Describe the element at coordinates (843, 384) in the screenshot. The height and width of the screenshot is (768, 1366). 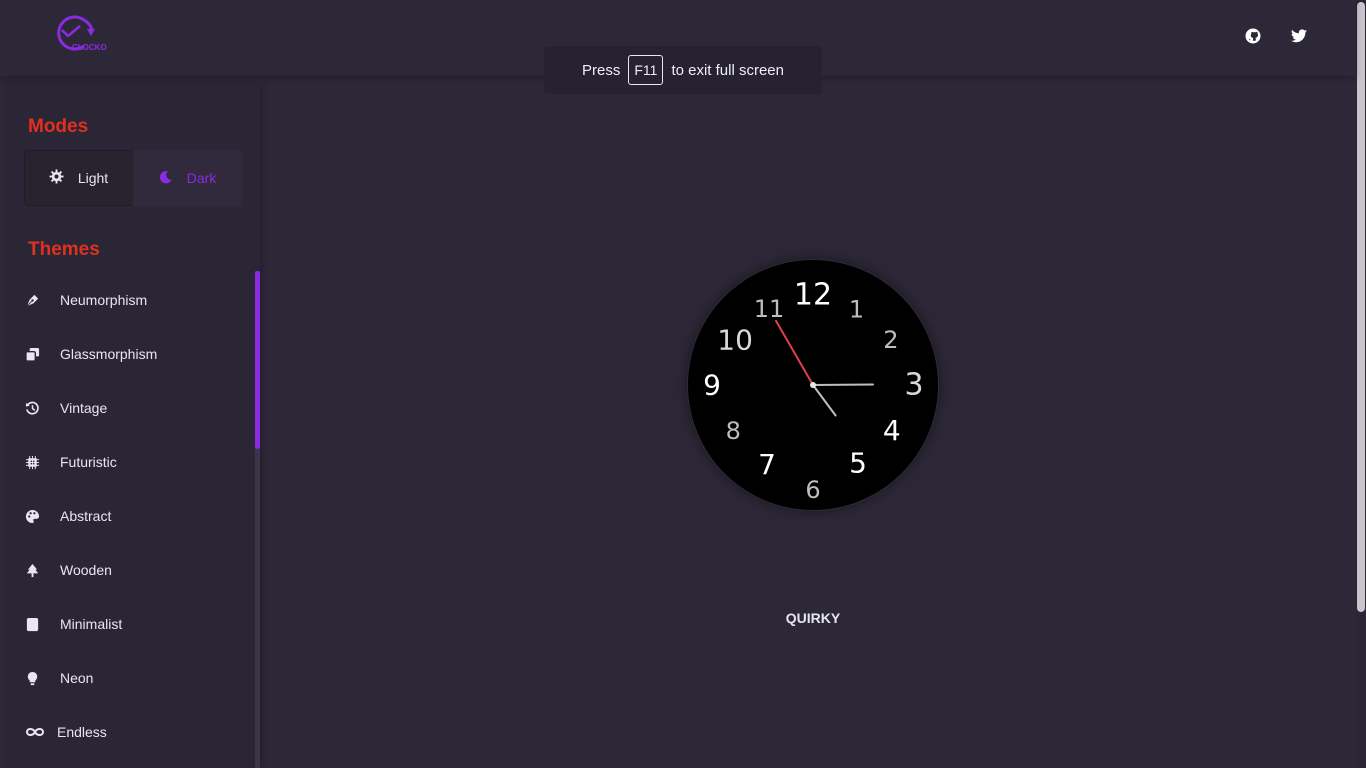
I see `minute-hand` at that location.